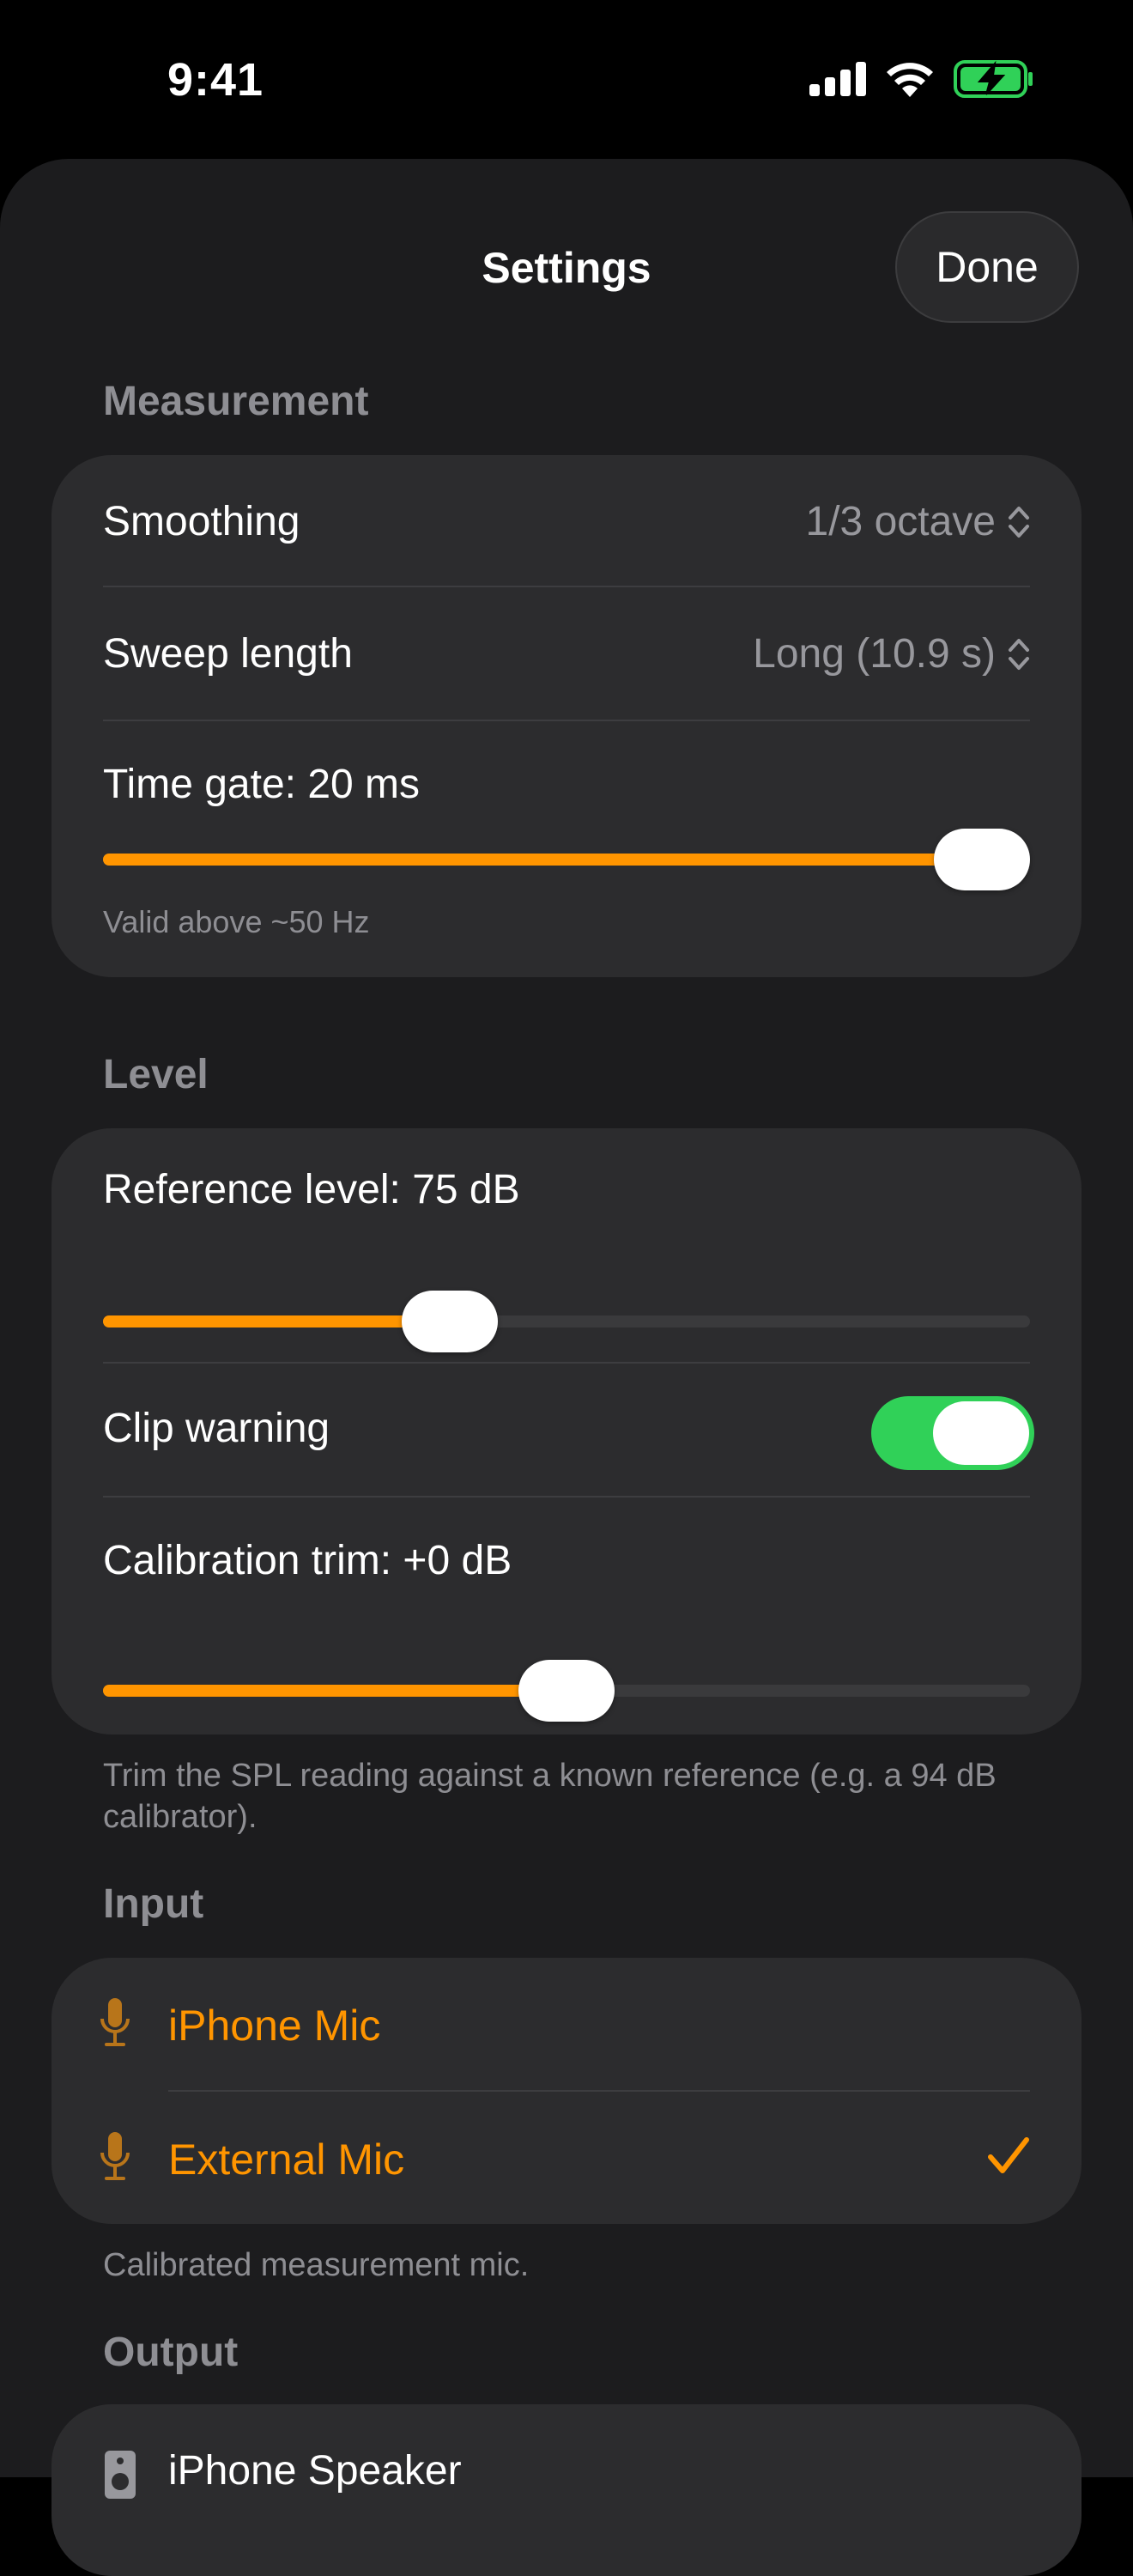 Image resolution: width=1133 pixels, height=2576 pixels. Describe the element at coordinates (307, 1561) in the screenshot. I see `calibration-trim-label: Calibration trim: +0 dB` at that location.